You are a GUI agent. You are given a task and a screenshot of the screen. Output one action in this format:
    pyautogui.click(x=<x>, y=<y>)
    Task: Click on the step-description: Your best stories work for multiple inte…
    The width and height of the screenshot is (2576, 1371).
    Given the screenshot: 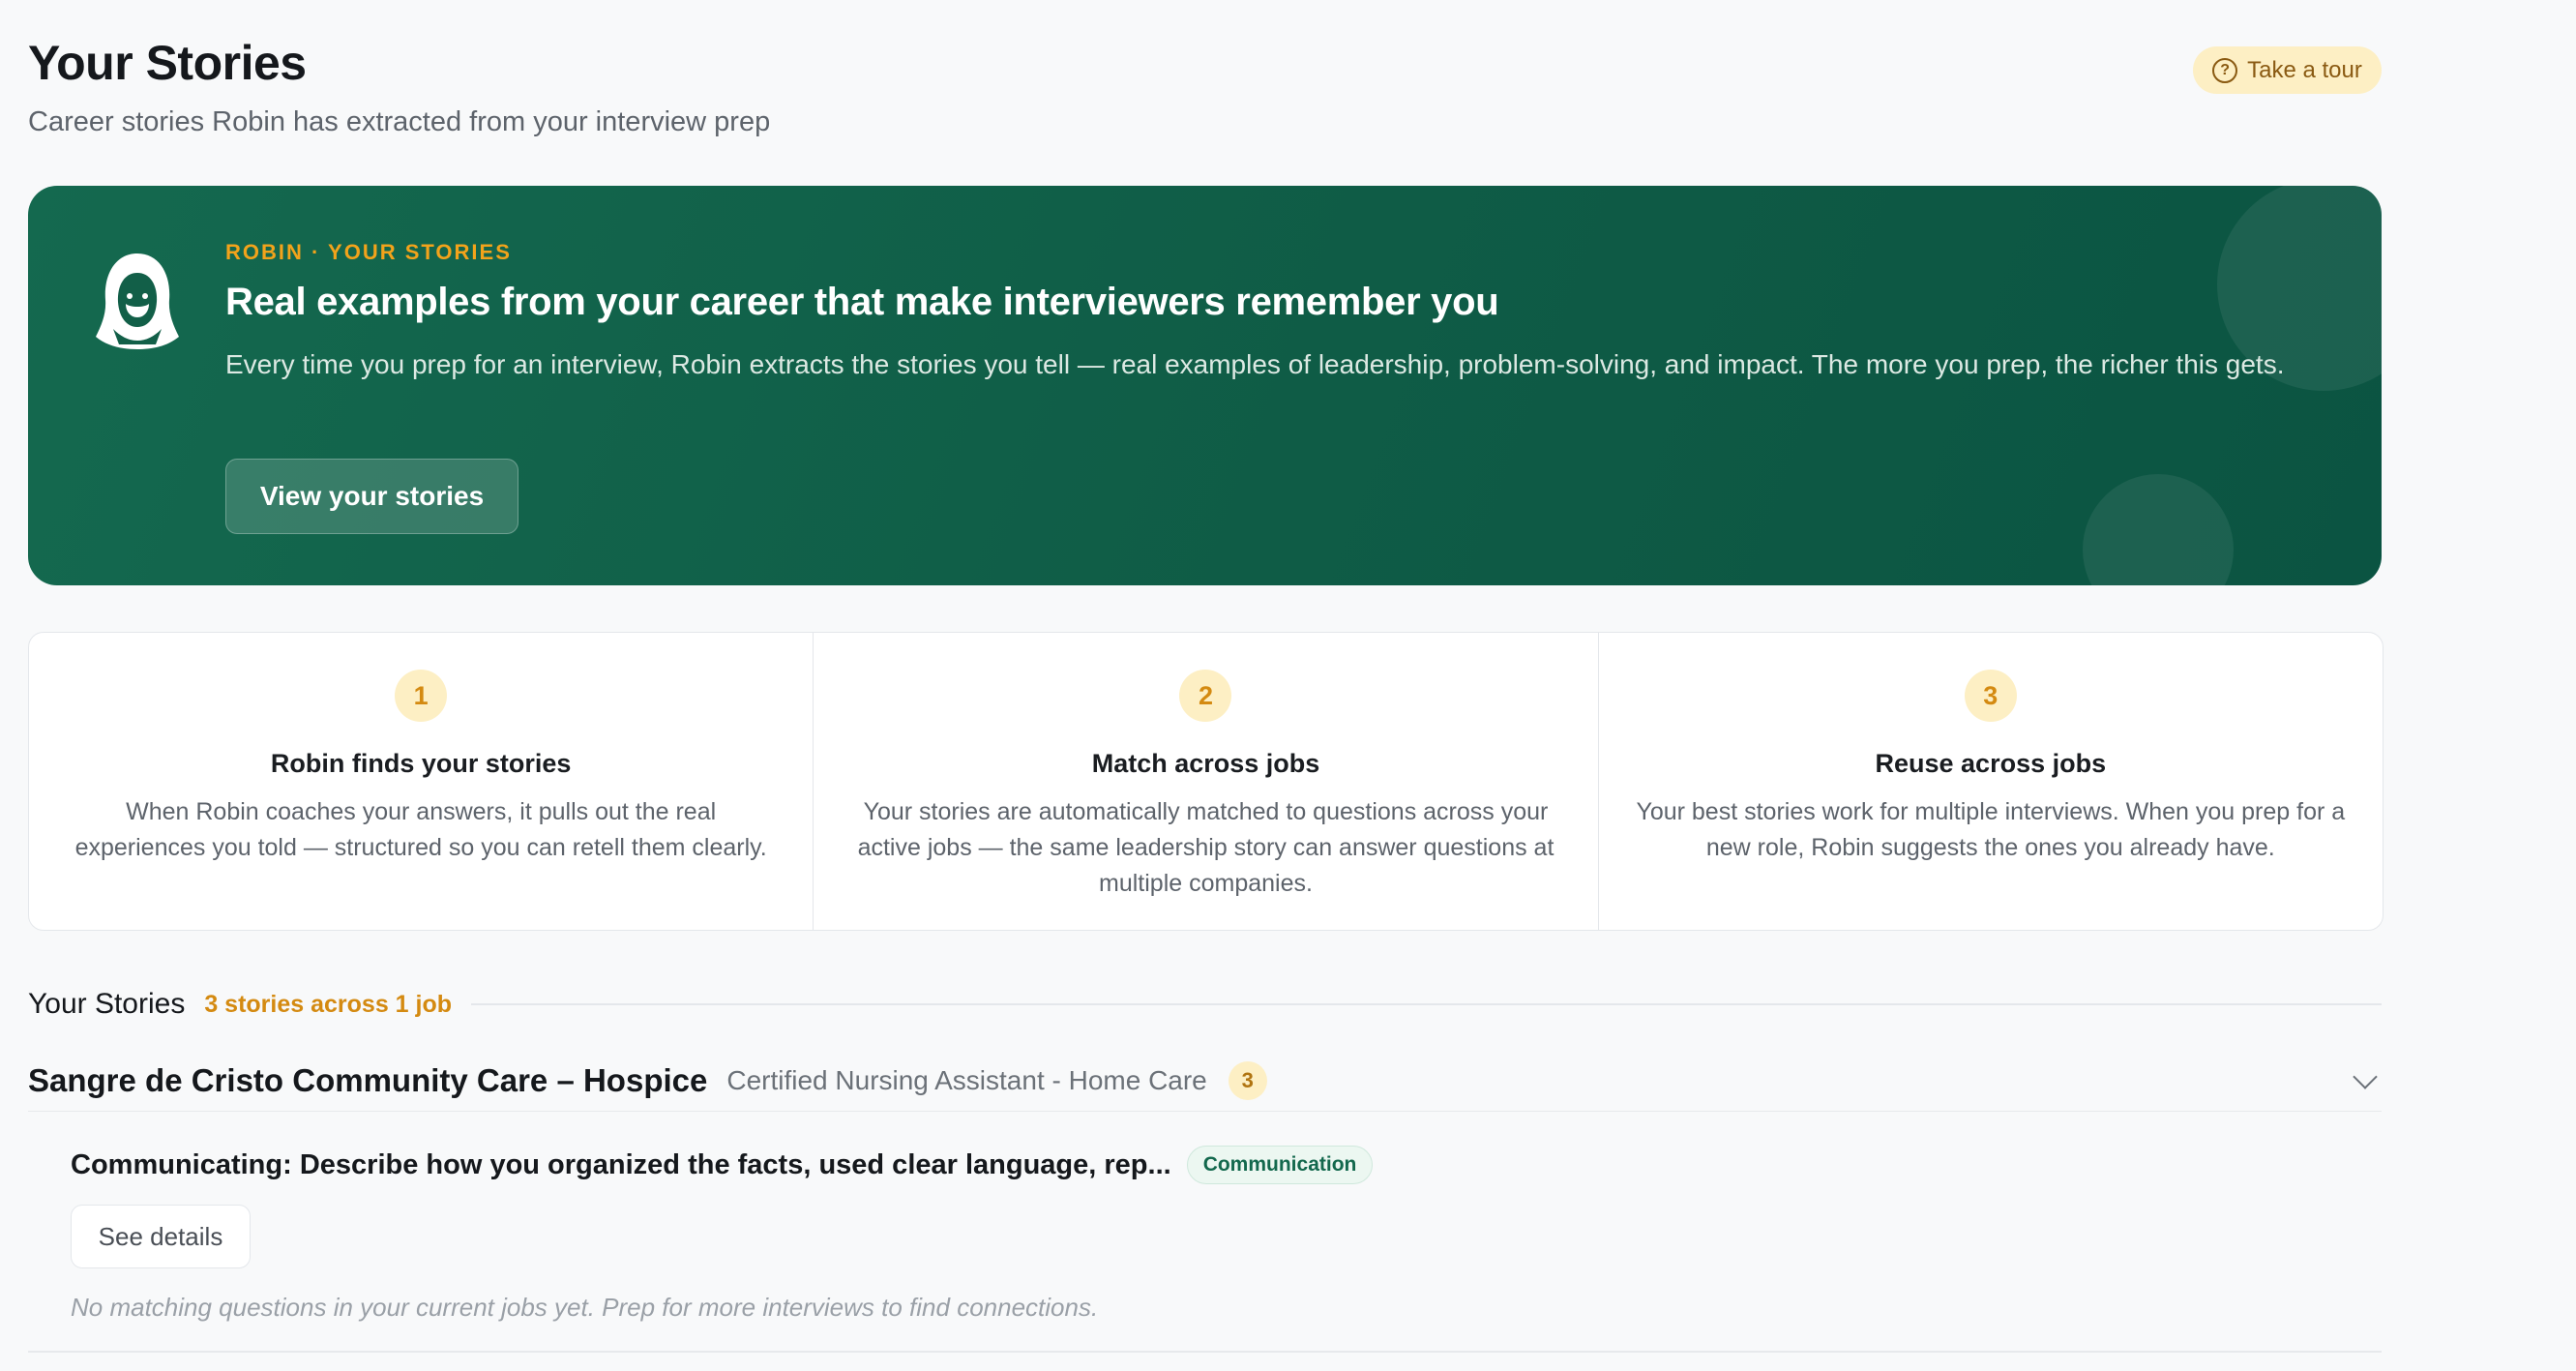 What is the action you would take?
    pyautogui.click(x=1991, y=829)
    